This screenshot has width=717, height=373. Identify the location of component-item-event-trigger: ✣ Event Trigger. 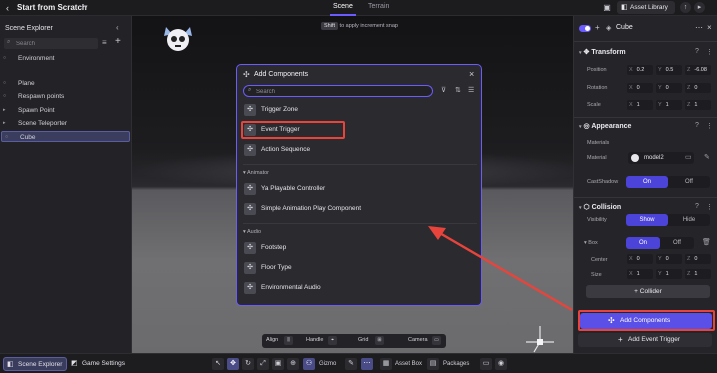
(293, 130).